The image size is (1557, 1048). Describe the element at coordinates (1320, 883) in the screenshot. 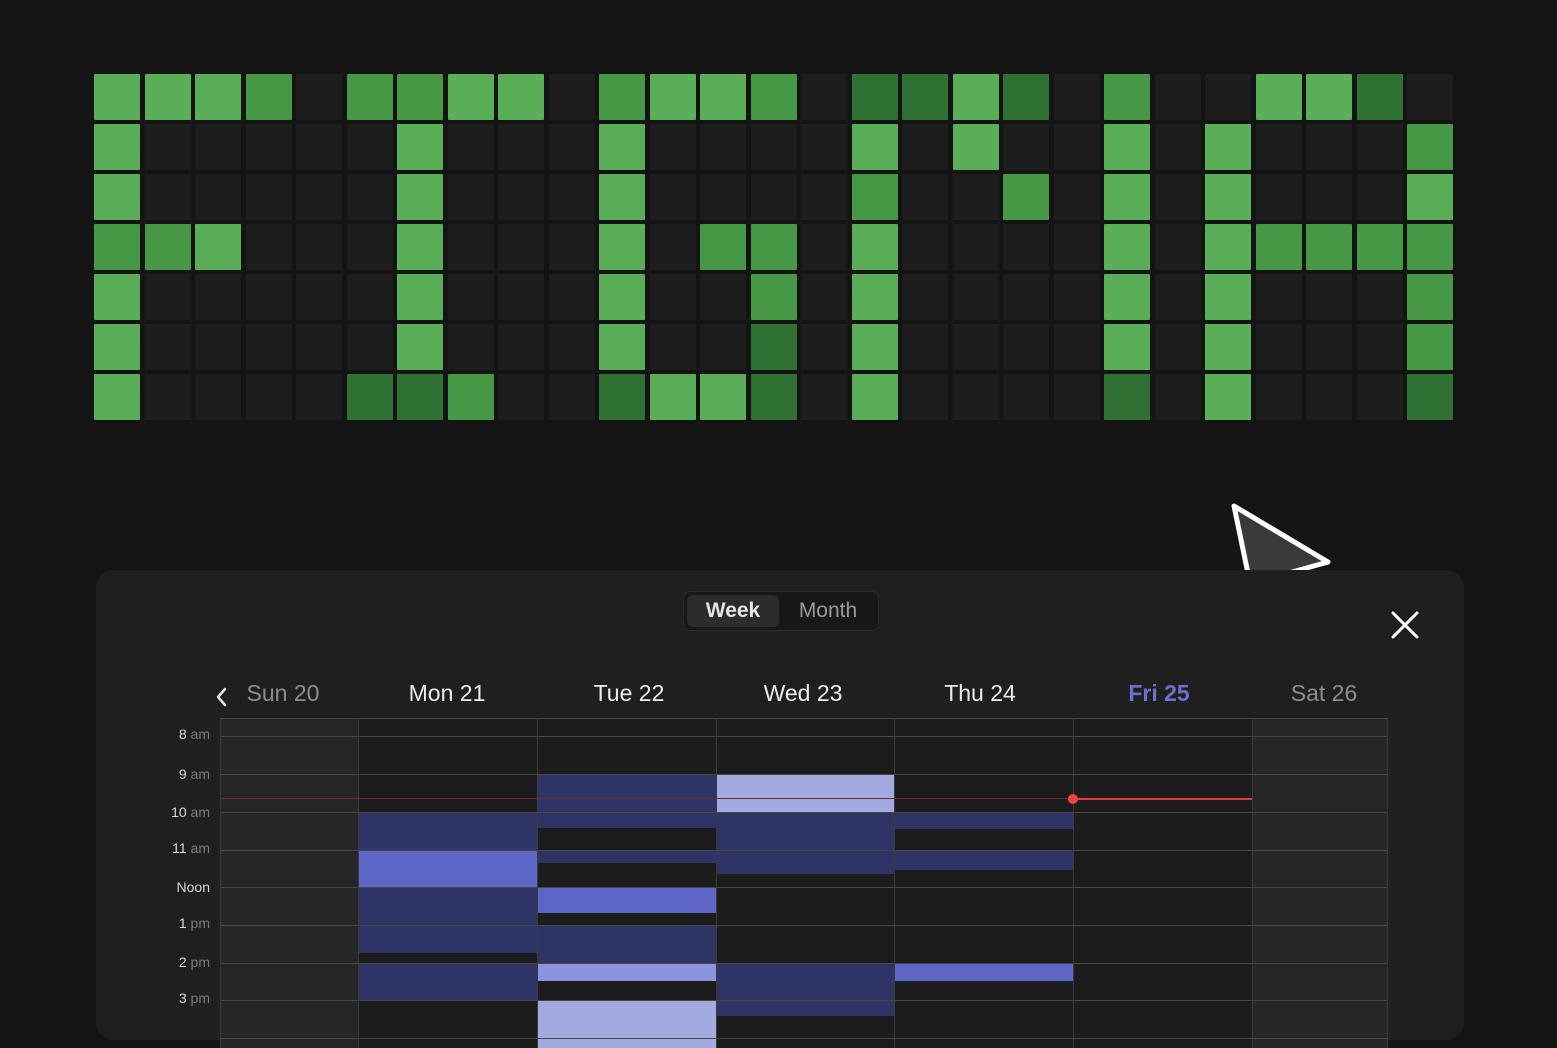

I see `day-column-sat` at that location.